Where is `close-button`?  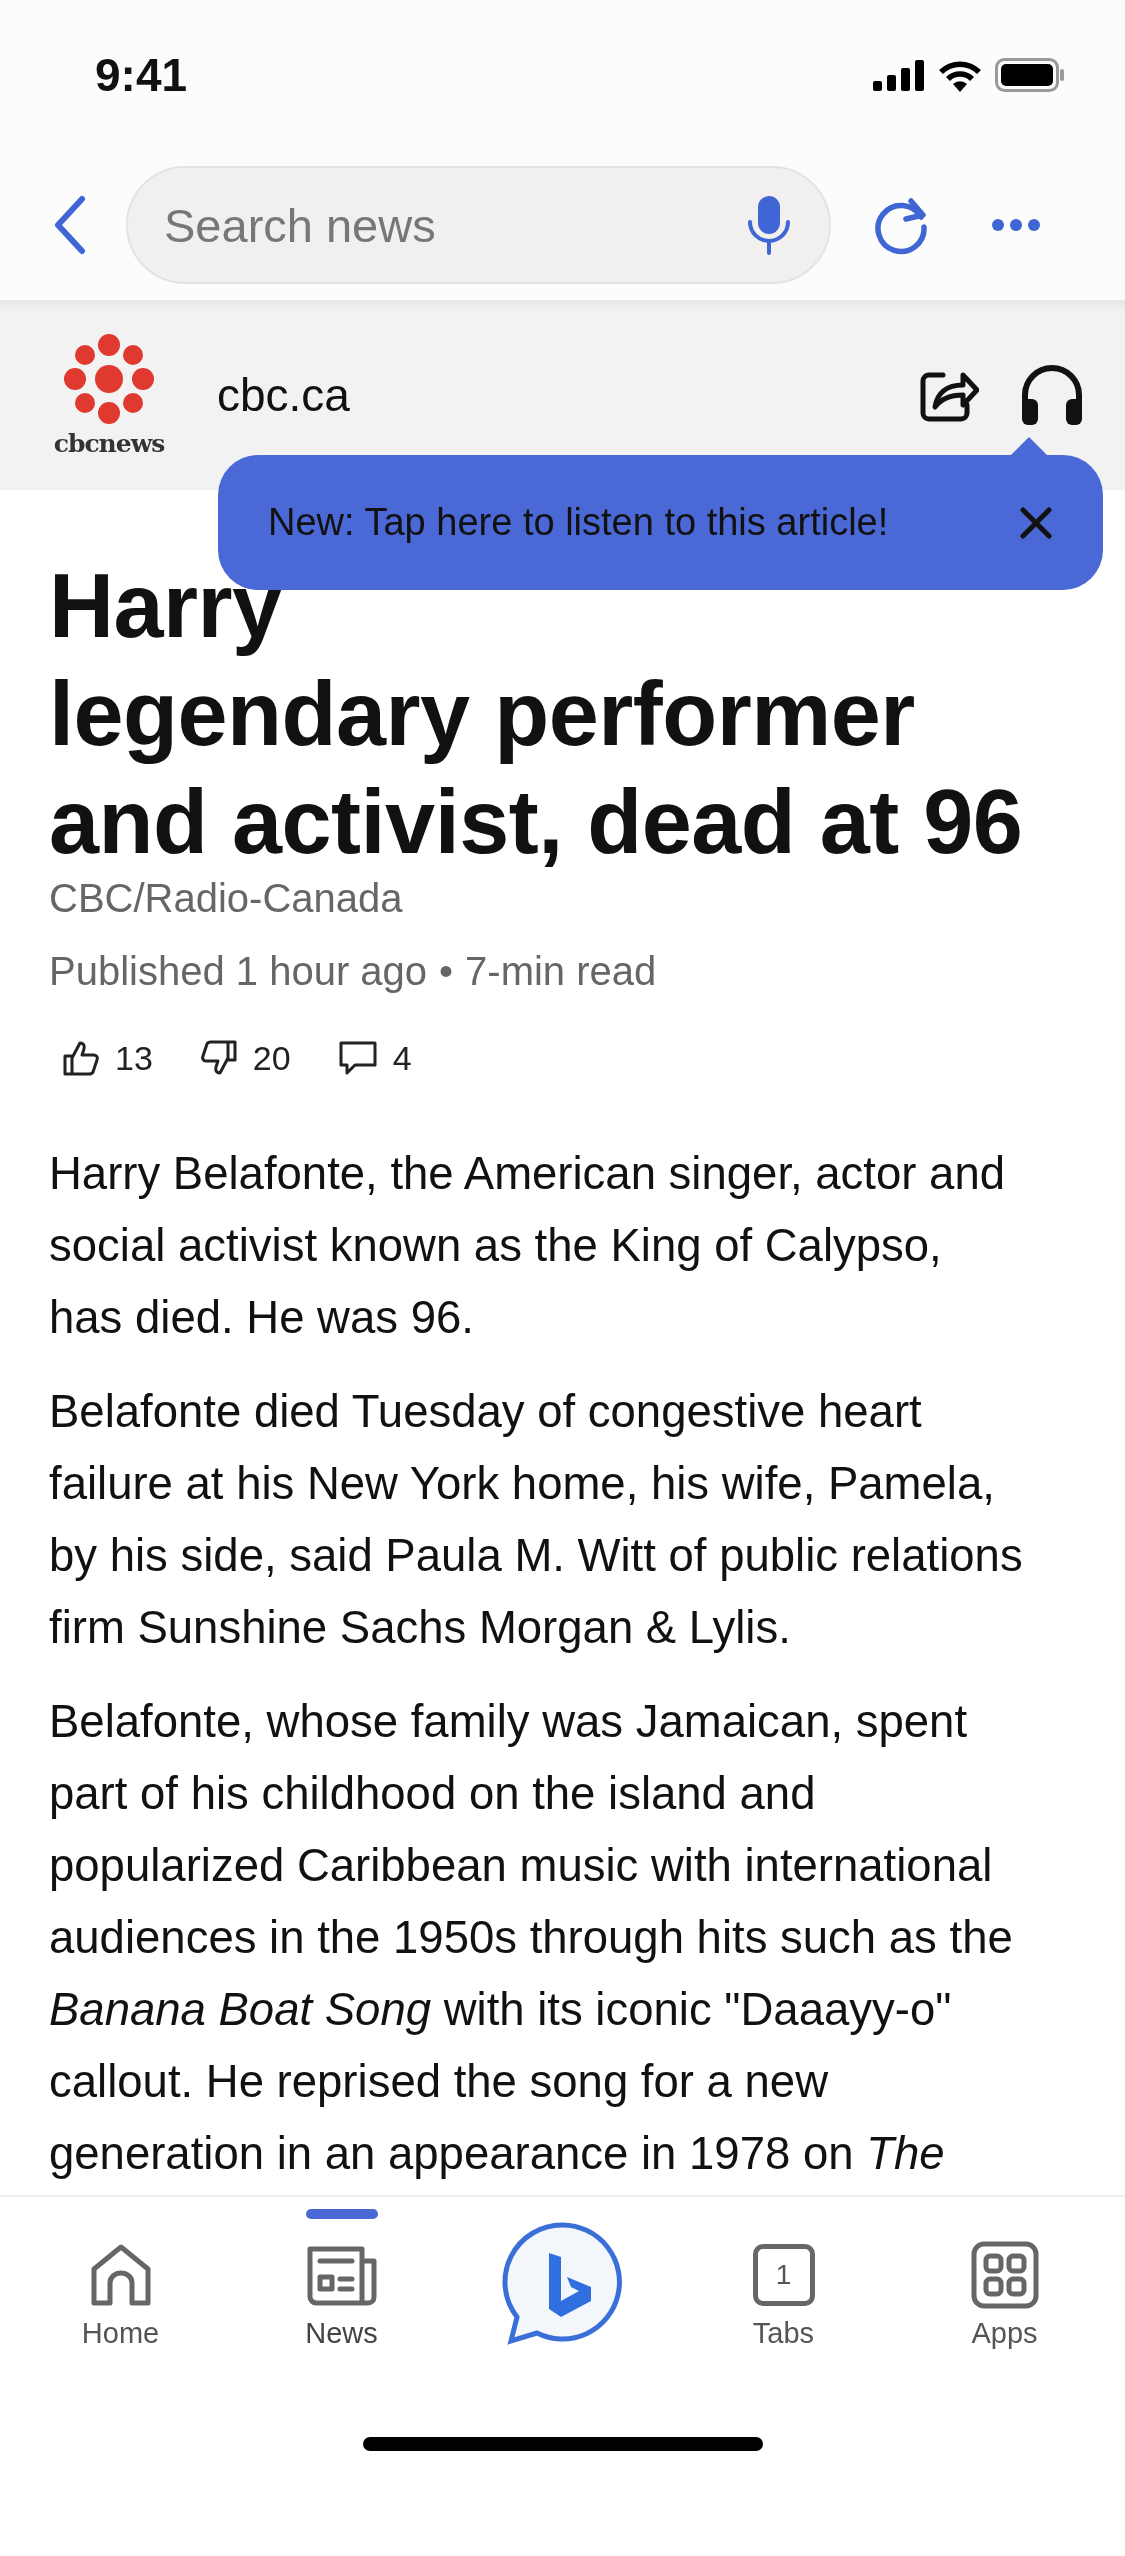 close-button is located at coordinates (1036, 522).